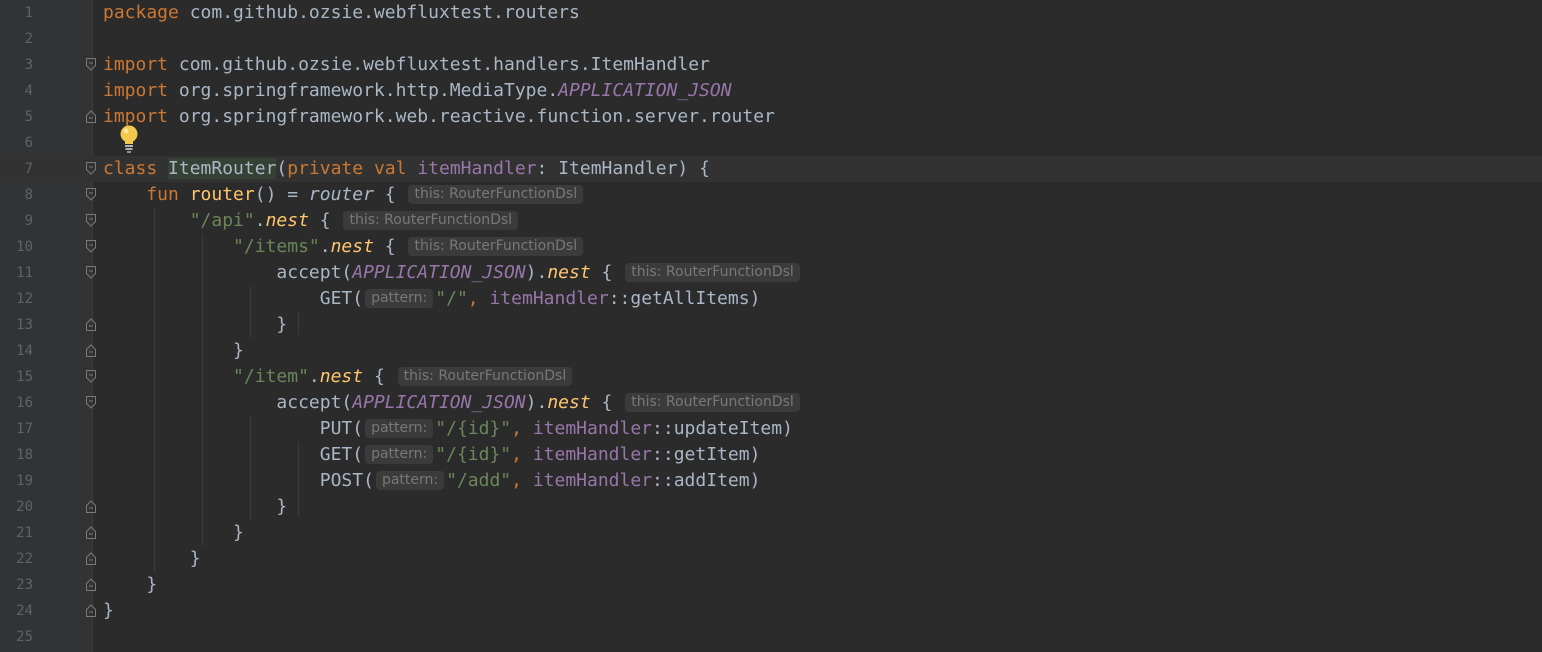 This screenshot has width=1542, height=652. What do you see at coordinates (771, 611) in the screenshot?
I see `code-line: 24}` at bounding box center [771, 611].